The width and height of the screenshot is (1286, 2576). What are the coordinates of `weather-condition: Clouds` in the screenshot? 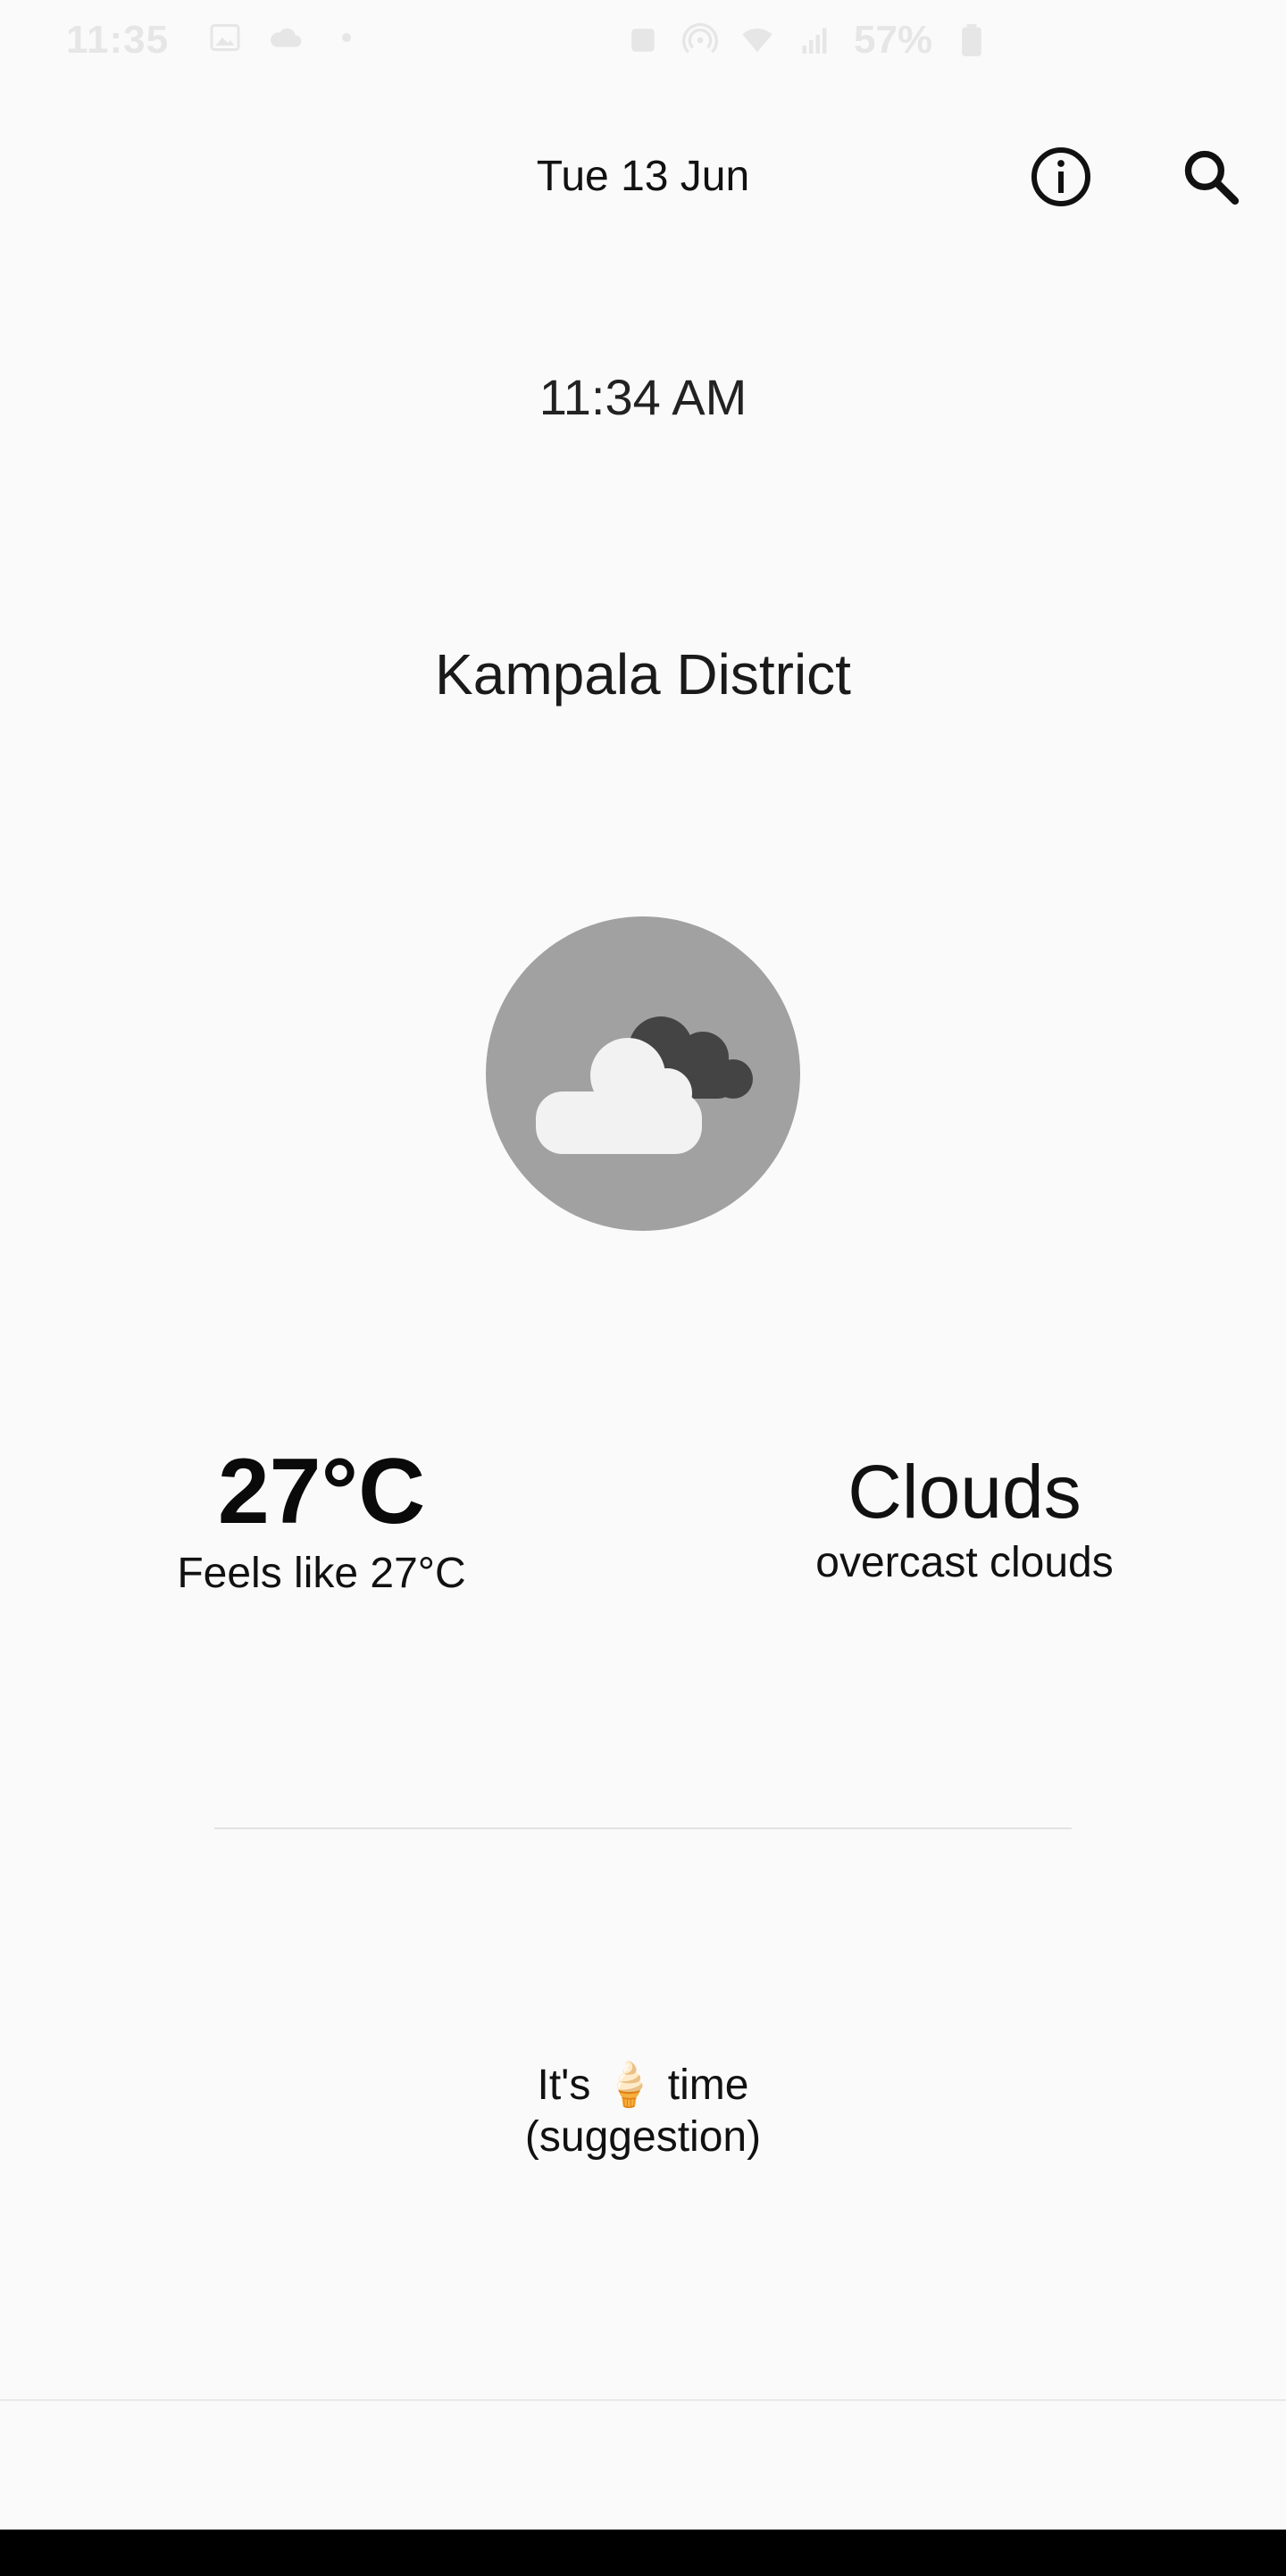 It's located at (964, 1492).